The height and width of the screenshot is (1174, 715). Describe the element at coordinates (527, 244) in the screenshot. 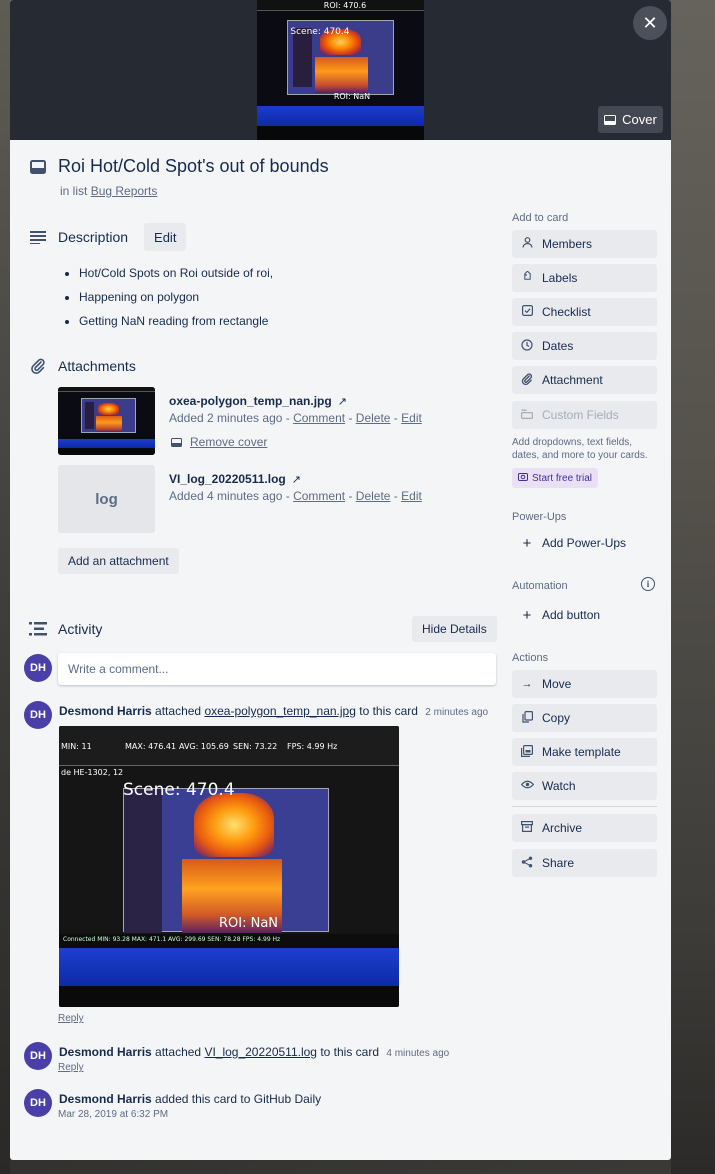

I see `person-icon` at that location.